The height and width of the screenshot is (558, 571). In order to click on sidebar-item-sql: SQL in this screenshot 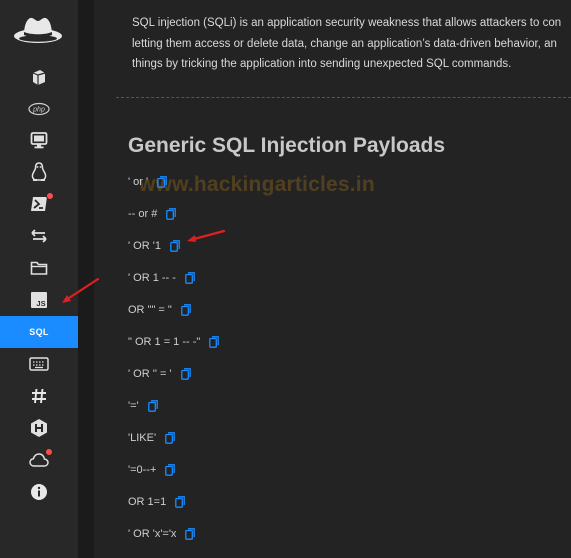, I will do `click(39, 332)`.